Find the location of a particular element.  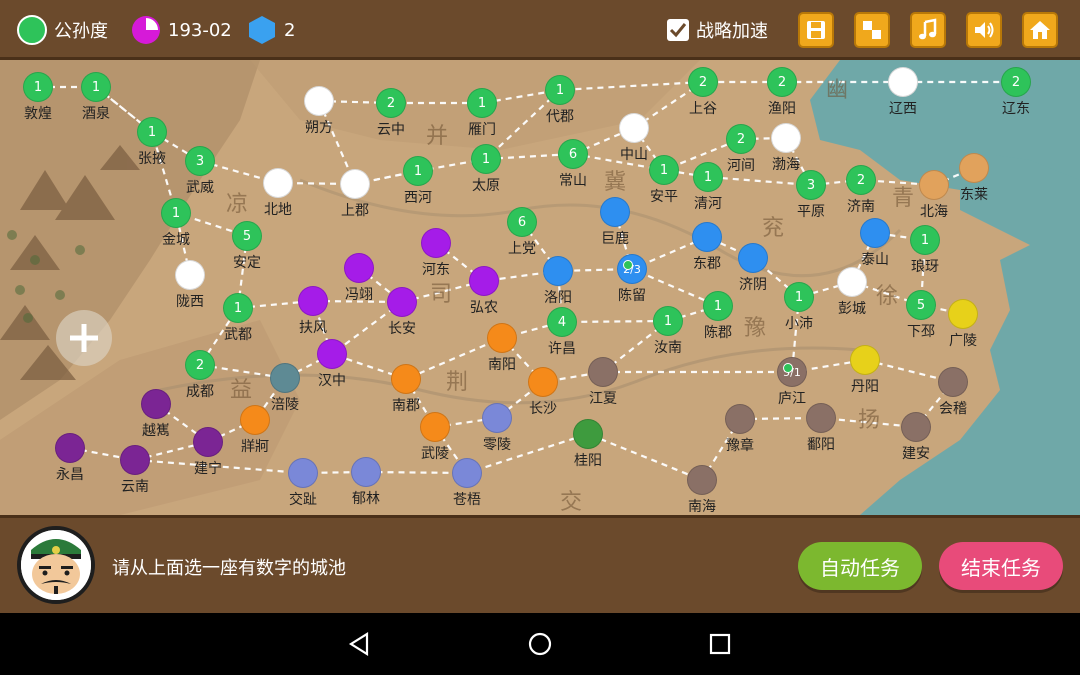

auto-task-button: 自动任务 is located at coordinates (860, 566).